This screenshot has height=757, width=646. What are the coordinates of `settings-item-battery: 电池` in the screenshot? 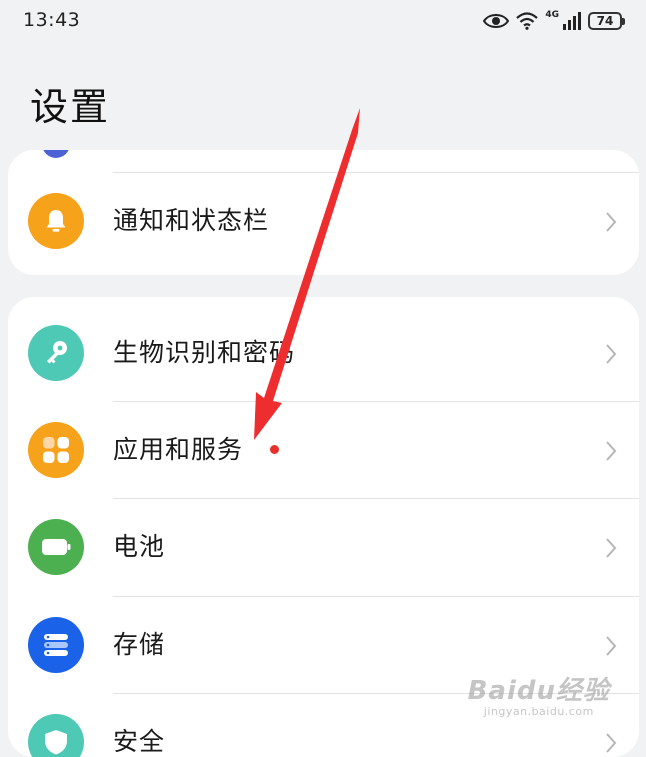 It's located at (323, 547).